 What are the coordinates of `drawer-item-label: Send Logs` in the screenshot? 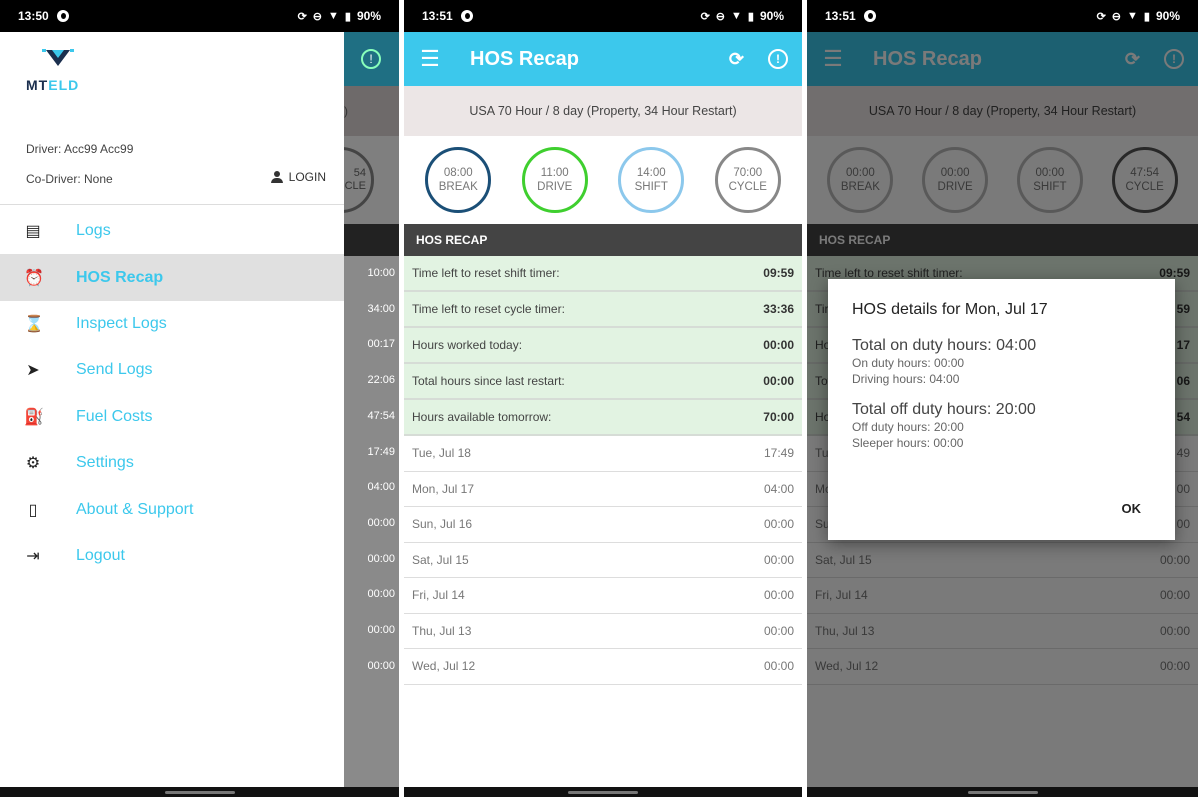 It's located at (114, 370).